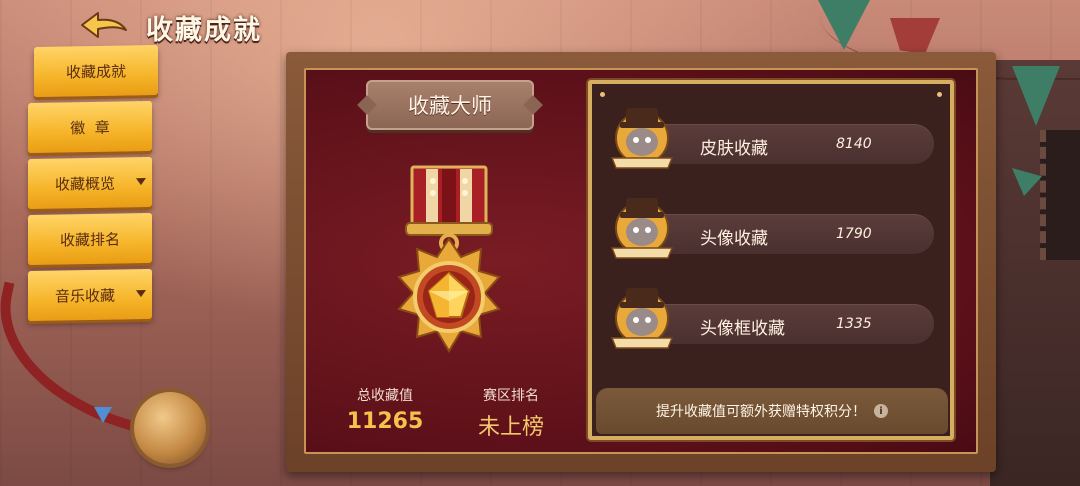 The image size is (1080, 486). I want to click on info-icon: i, so click(881, 411).